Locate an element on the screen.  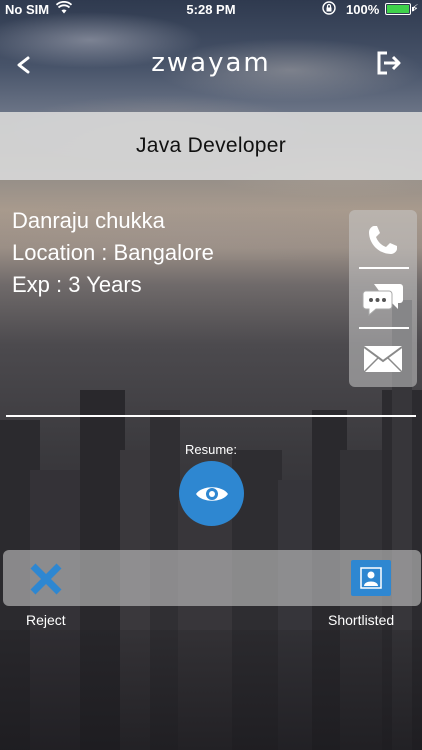
chat-icon is located at coordinates (382, 300).